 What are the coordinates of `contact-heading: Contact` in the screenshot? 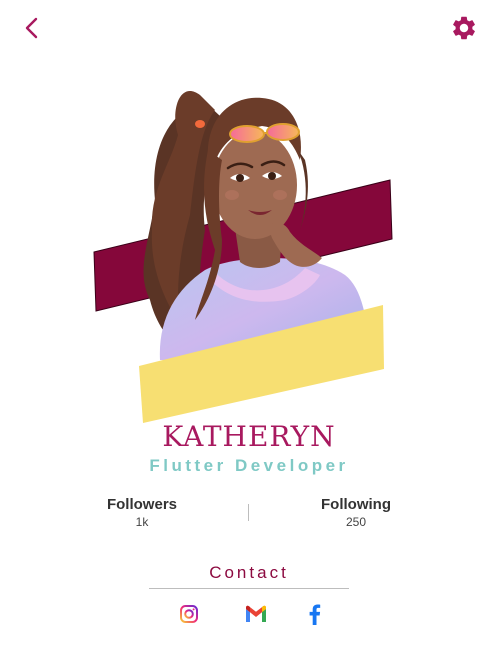 It's located at (249, 572).